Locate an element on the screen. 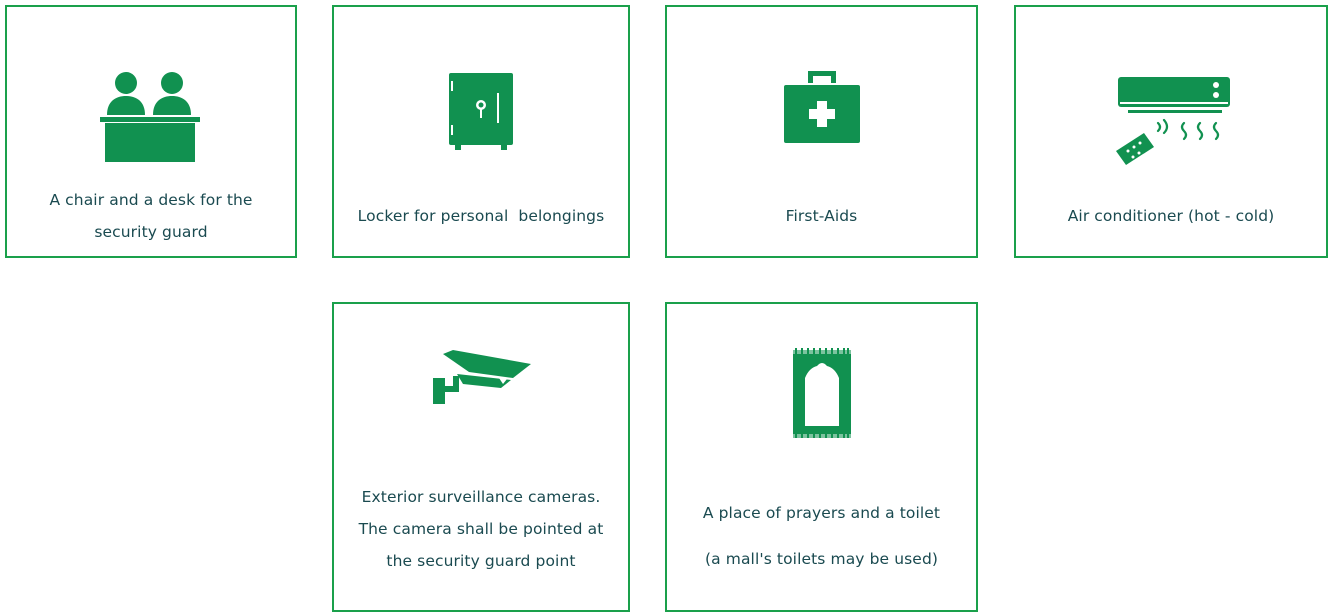 This screenshot has height=612, width=1329. feature-card-air-conditioner: Air conditioner (hot - cold) is located at coordinates (1171, 131).